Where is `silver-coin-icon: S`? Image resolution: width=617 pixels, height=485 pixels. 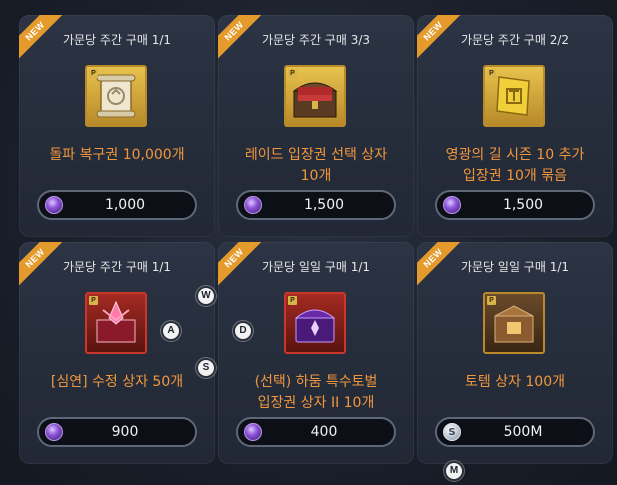
silver-coin-icon: S is located at coordinates (452, 432).